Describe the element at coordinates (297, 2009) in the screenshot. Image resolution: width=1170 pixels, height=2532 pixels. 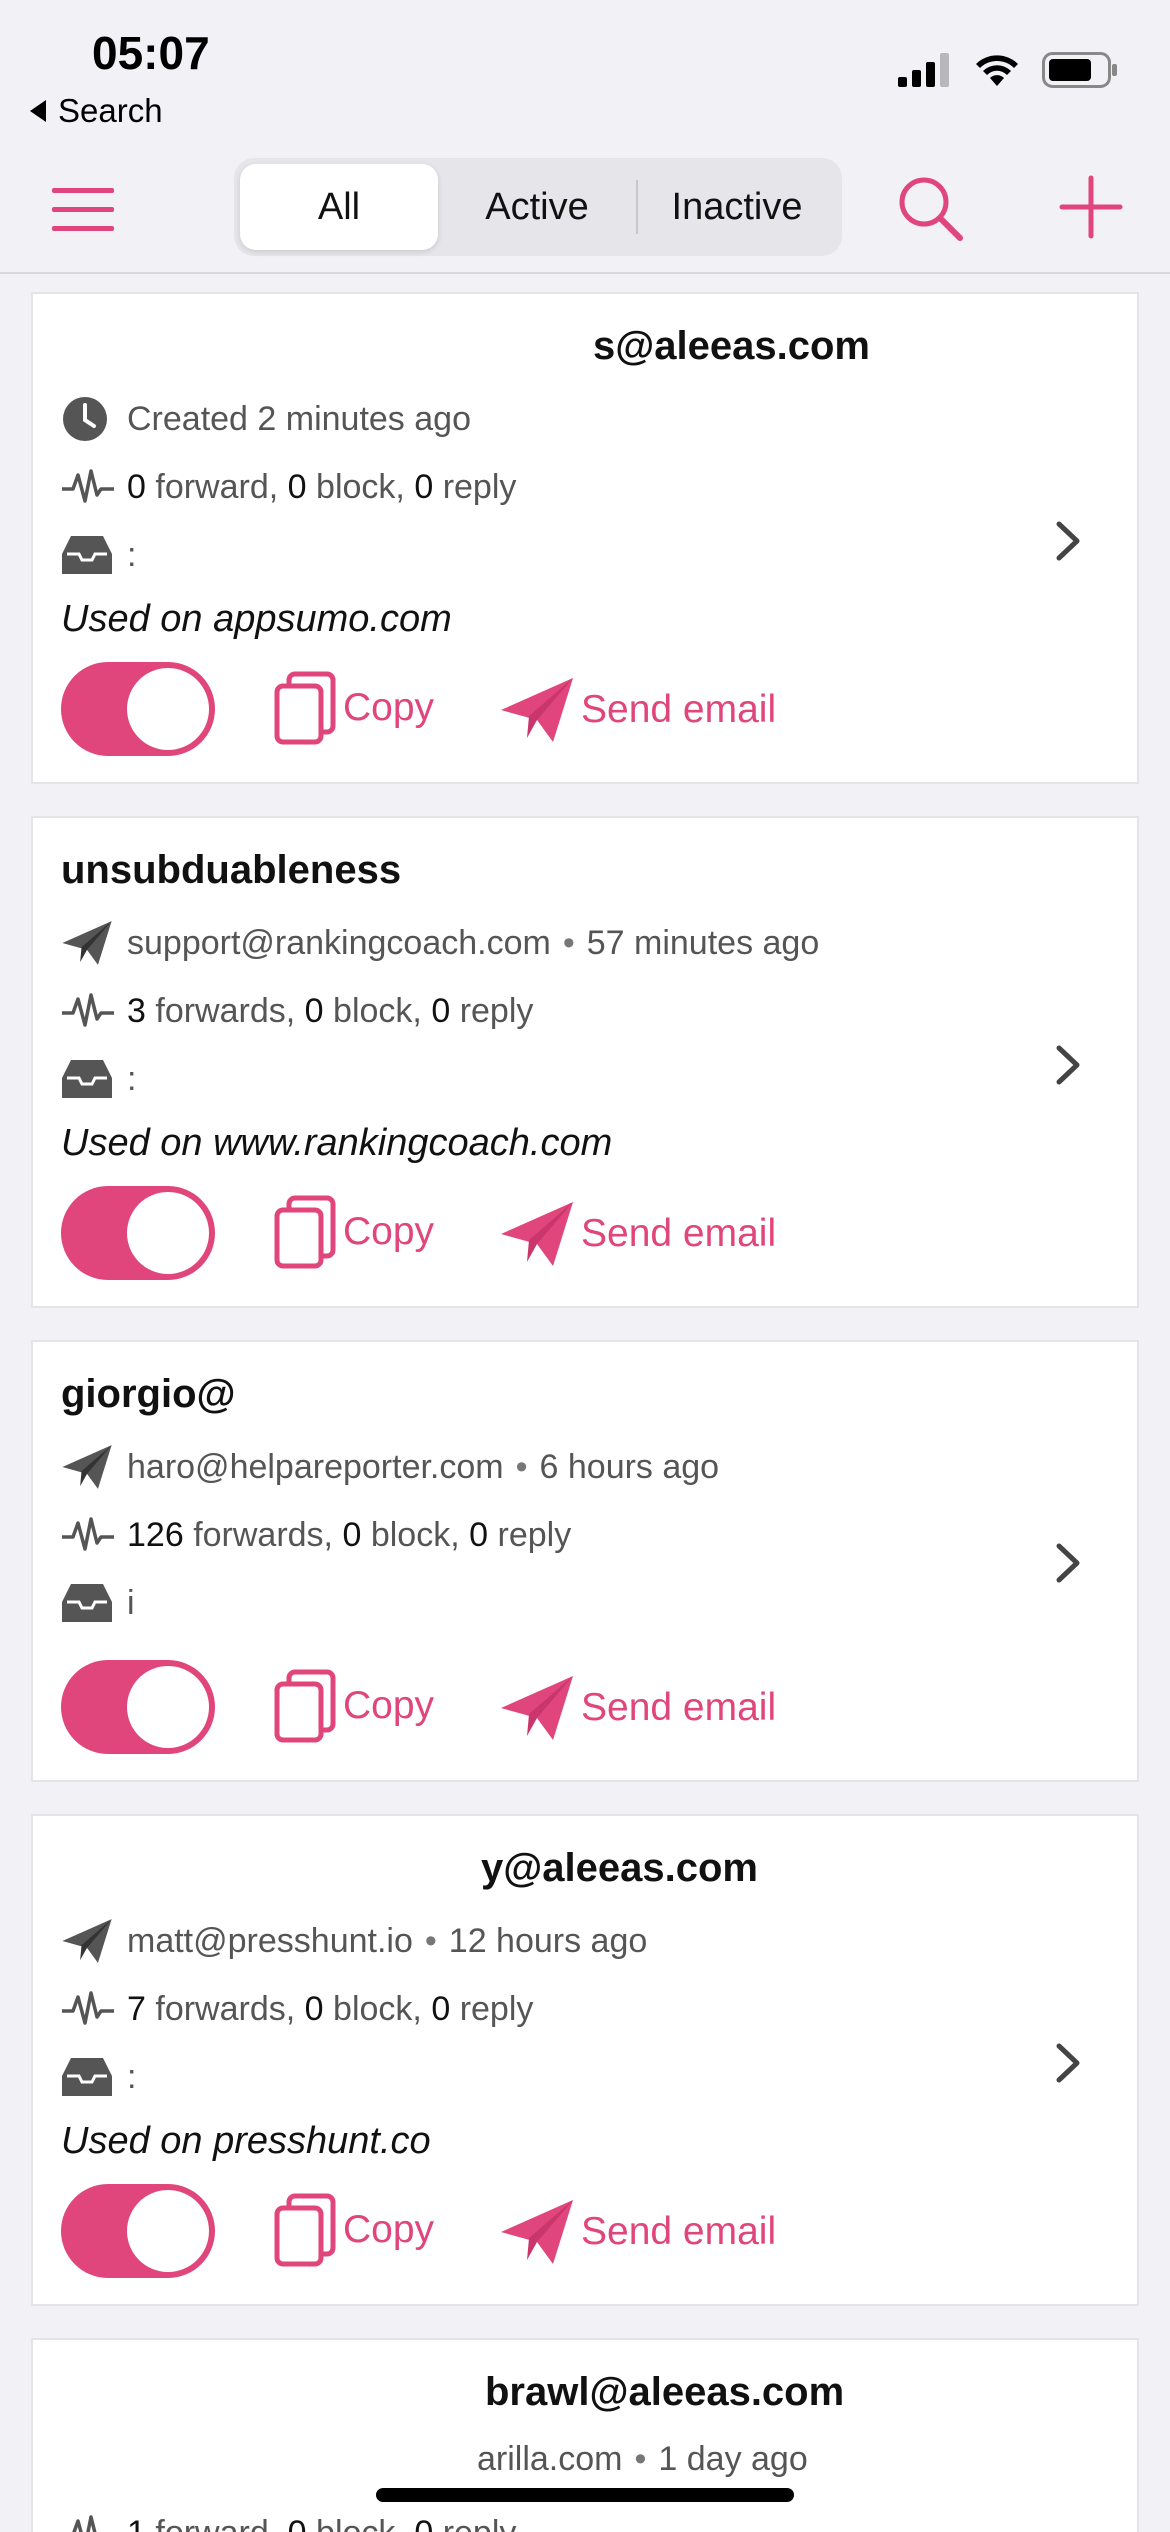
I see `activity-row: 7 forwards, 0 block, 0 reply` at that location.